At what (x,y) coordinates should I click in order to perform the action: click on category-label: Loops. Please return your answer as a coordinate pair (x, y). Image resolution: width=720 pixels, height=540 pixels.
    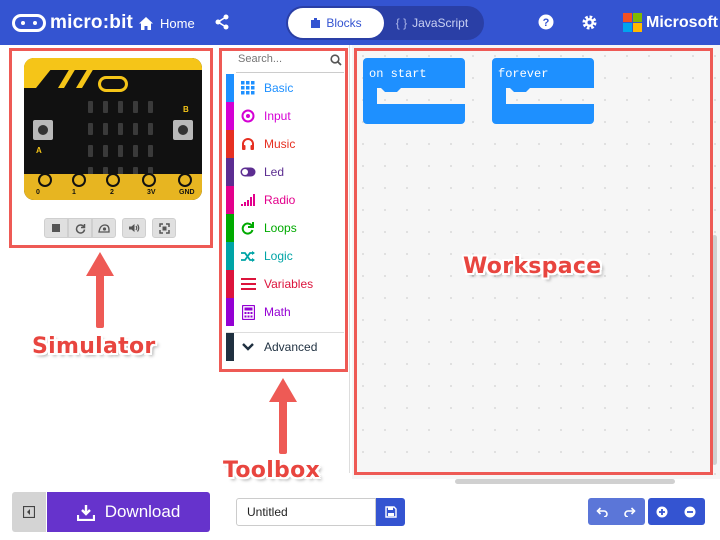
    Looking at the image, I should click on (280, 228).